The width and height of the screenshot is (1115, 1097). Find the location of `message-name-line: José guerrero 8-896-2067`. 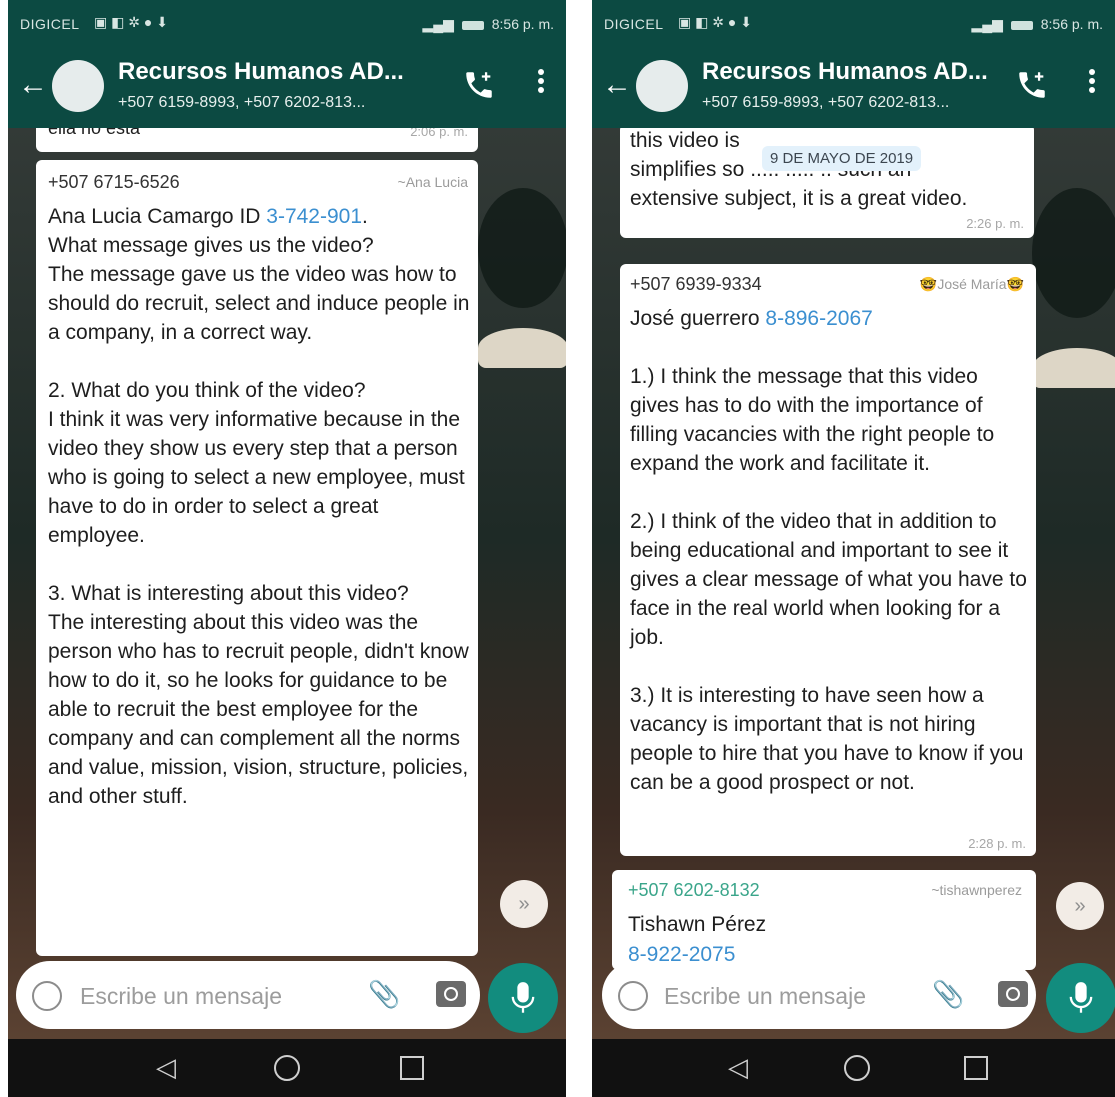

message-name-line: José guerrero 8-896-2067 is located at coordinates (751, 318).